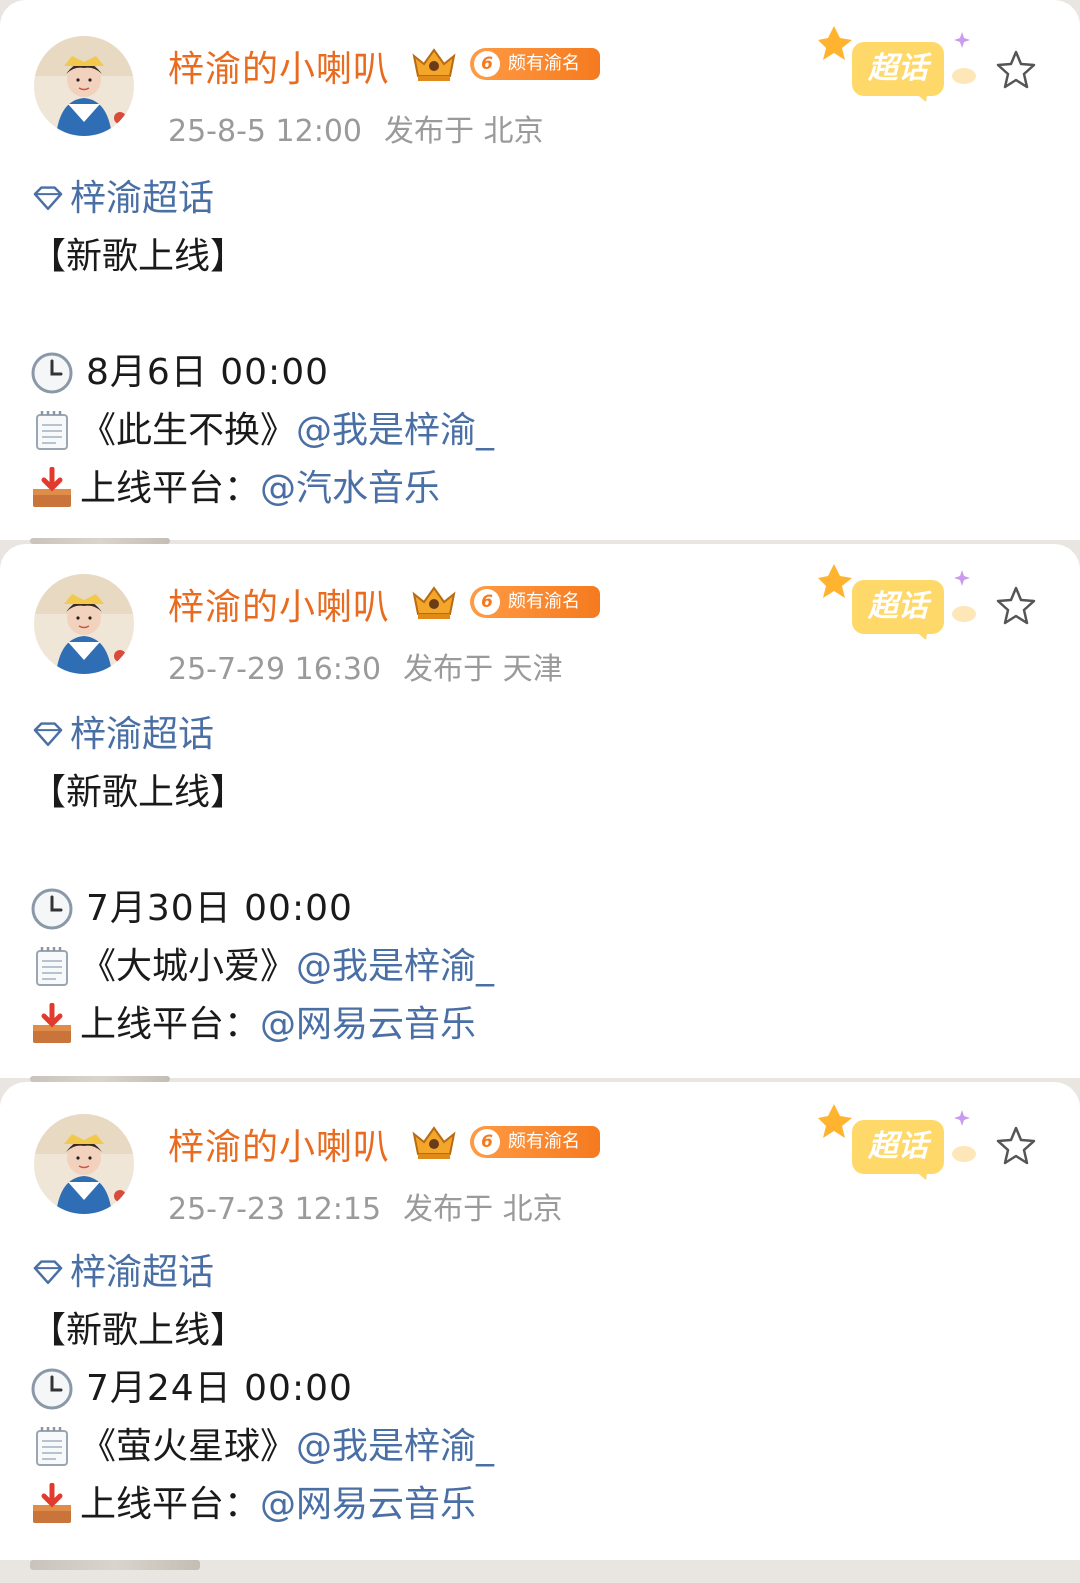  I want to click on song-title: 《萤火星球》, so click(188, 1446).